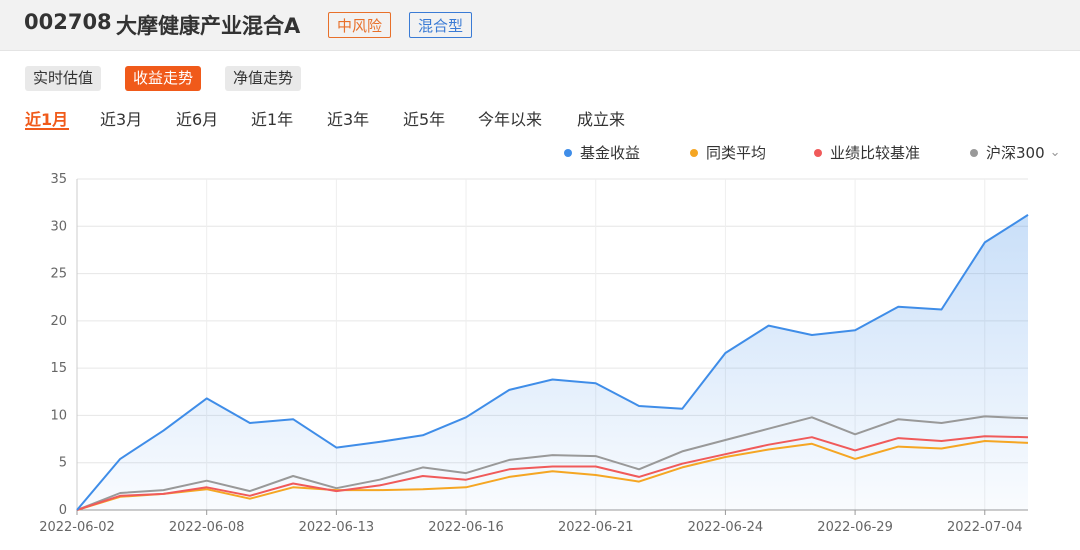  I want to click on y-tick-label: 0, so click(63, 510).